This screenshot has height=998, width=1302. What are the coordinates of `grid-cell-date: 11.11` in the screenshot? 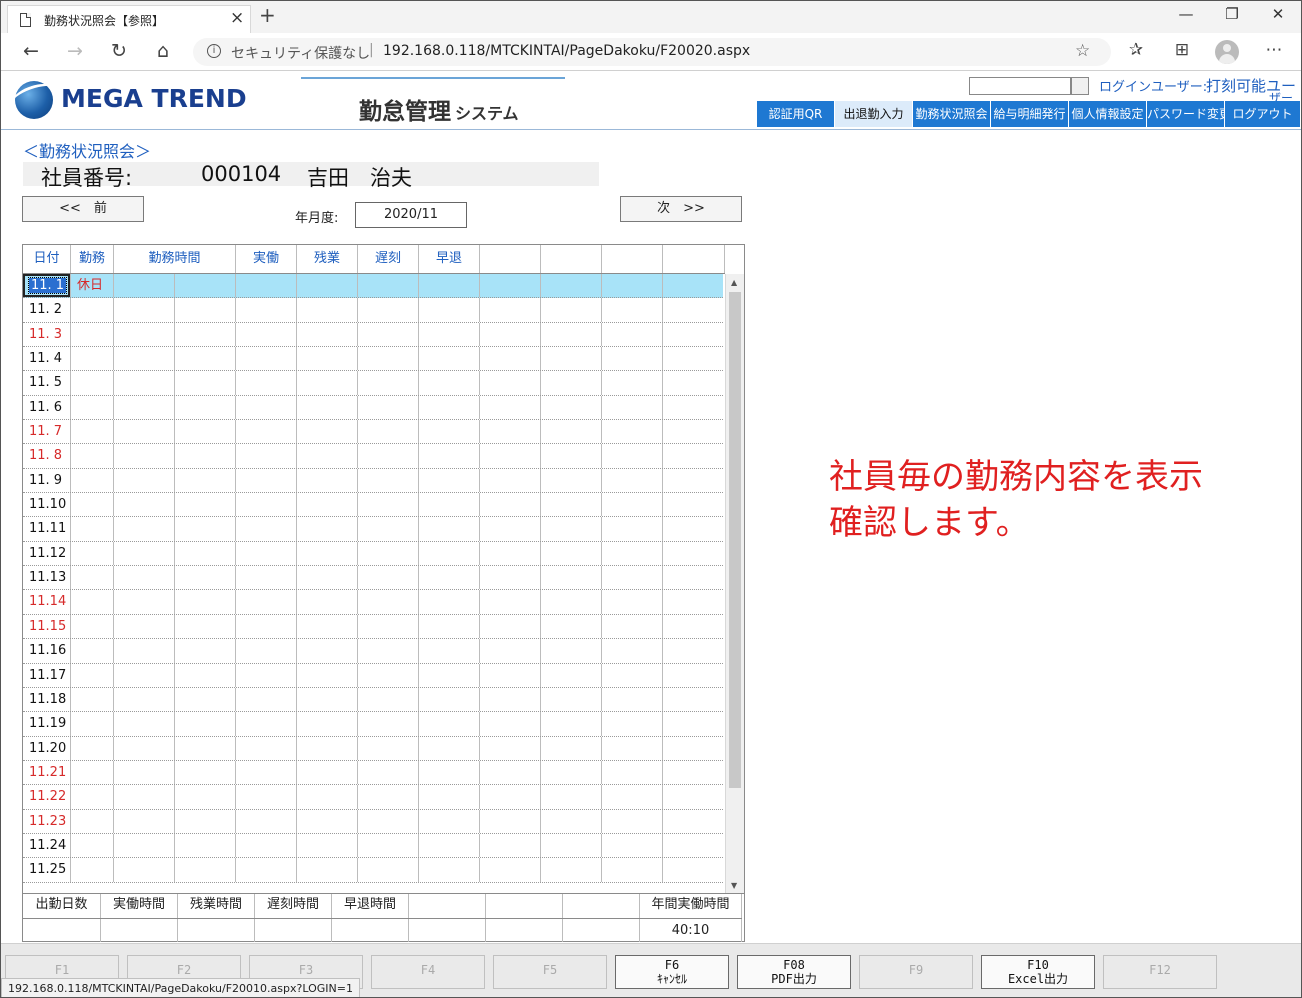 It's located at (47, 529).